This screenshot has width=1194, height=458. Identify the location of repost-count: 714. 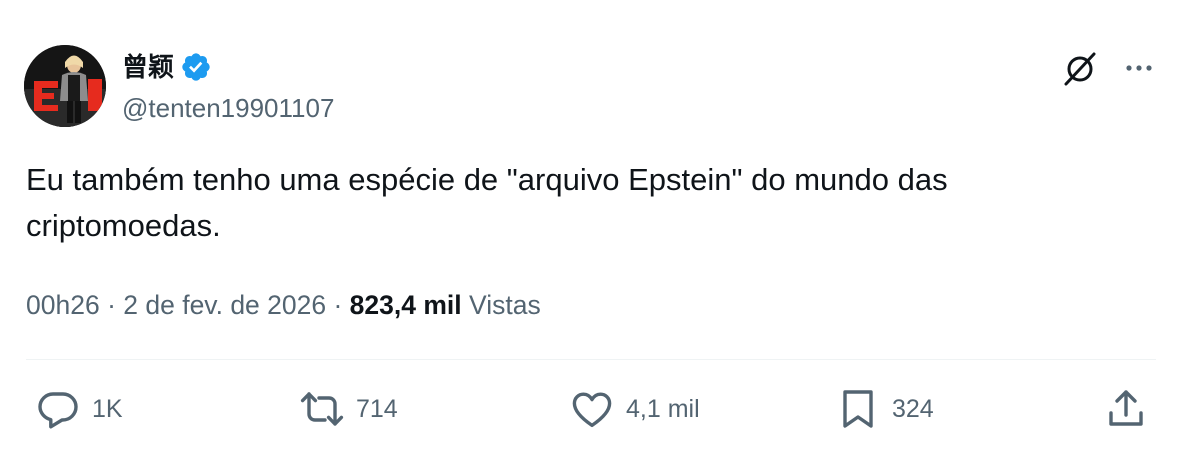
(377, 409).